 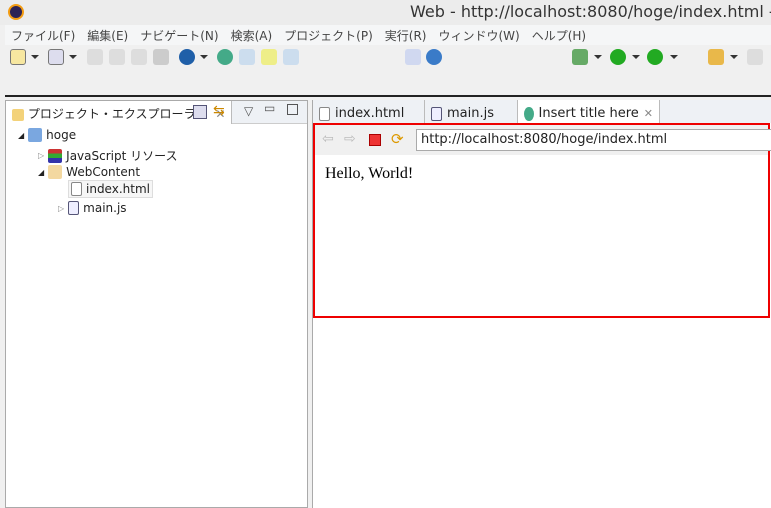 I want to click on close-icon: ✕, so click(x=648, y=113).